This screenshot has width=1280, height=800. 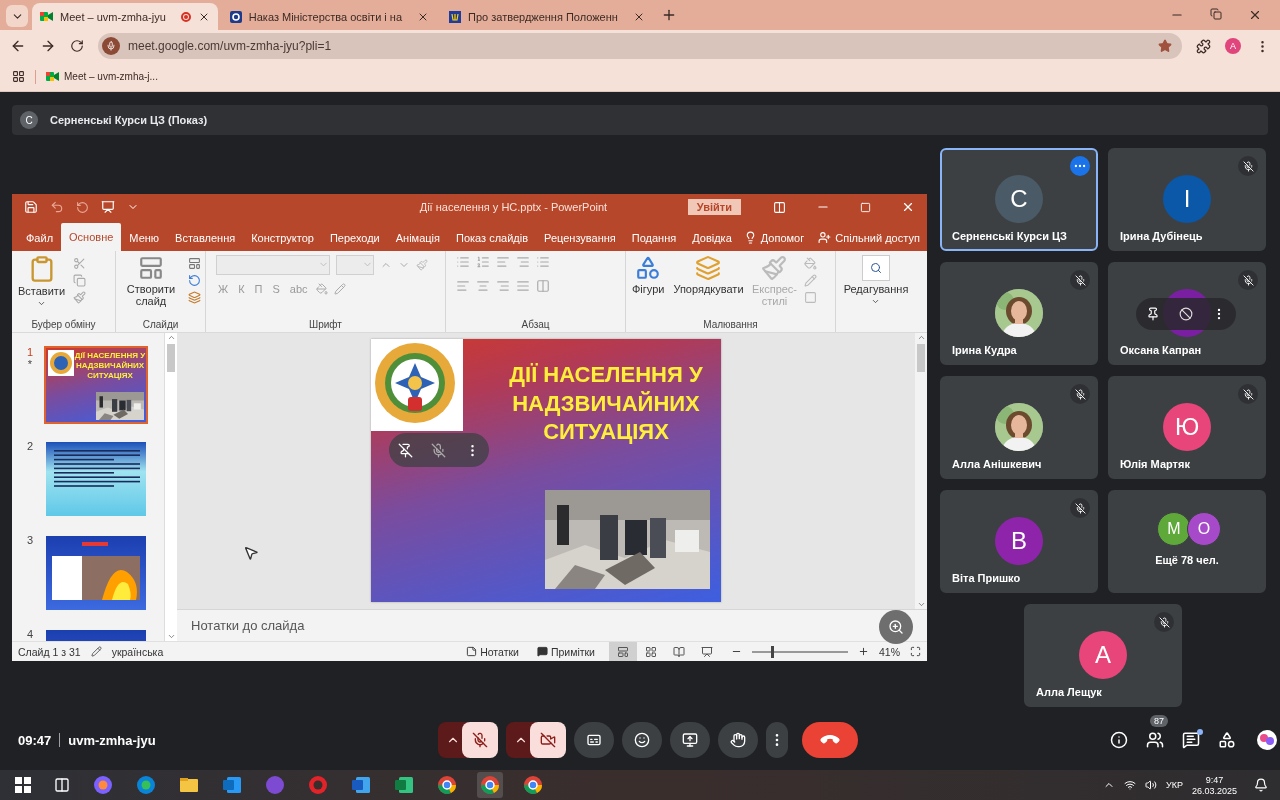 I want to click on participant-tile: В Віта Пришко, so click(x=1019, y=541).